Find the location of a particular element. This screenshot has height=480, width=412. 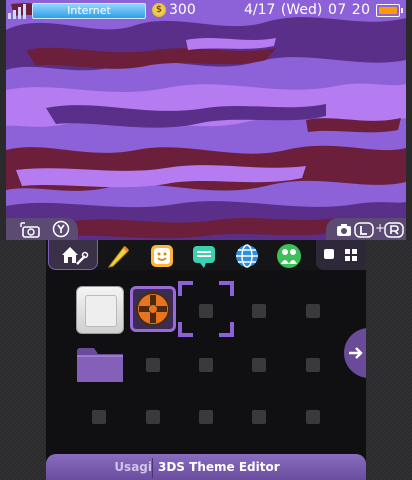

tf2-logo-icon is located at coordinates (153, 309).